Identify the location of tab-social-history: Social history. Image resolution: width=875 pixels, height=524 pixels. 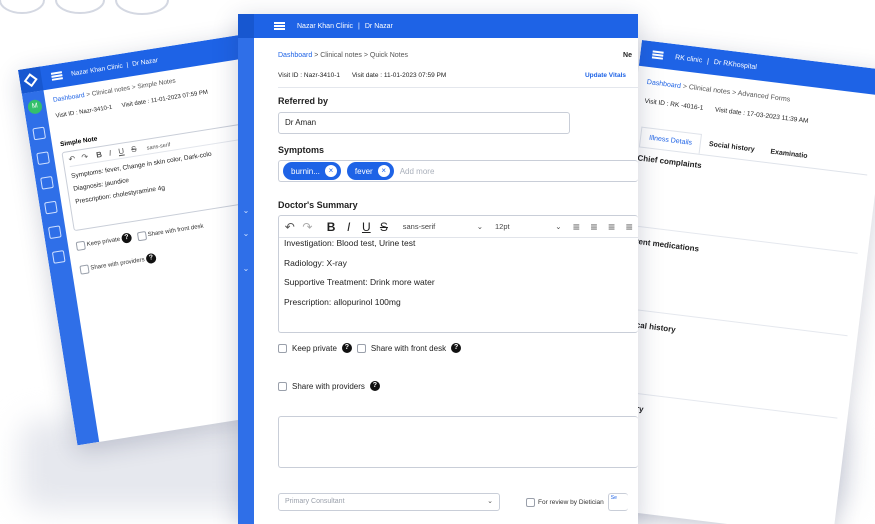
(732, 147).